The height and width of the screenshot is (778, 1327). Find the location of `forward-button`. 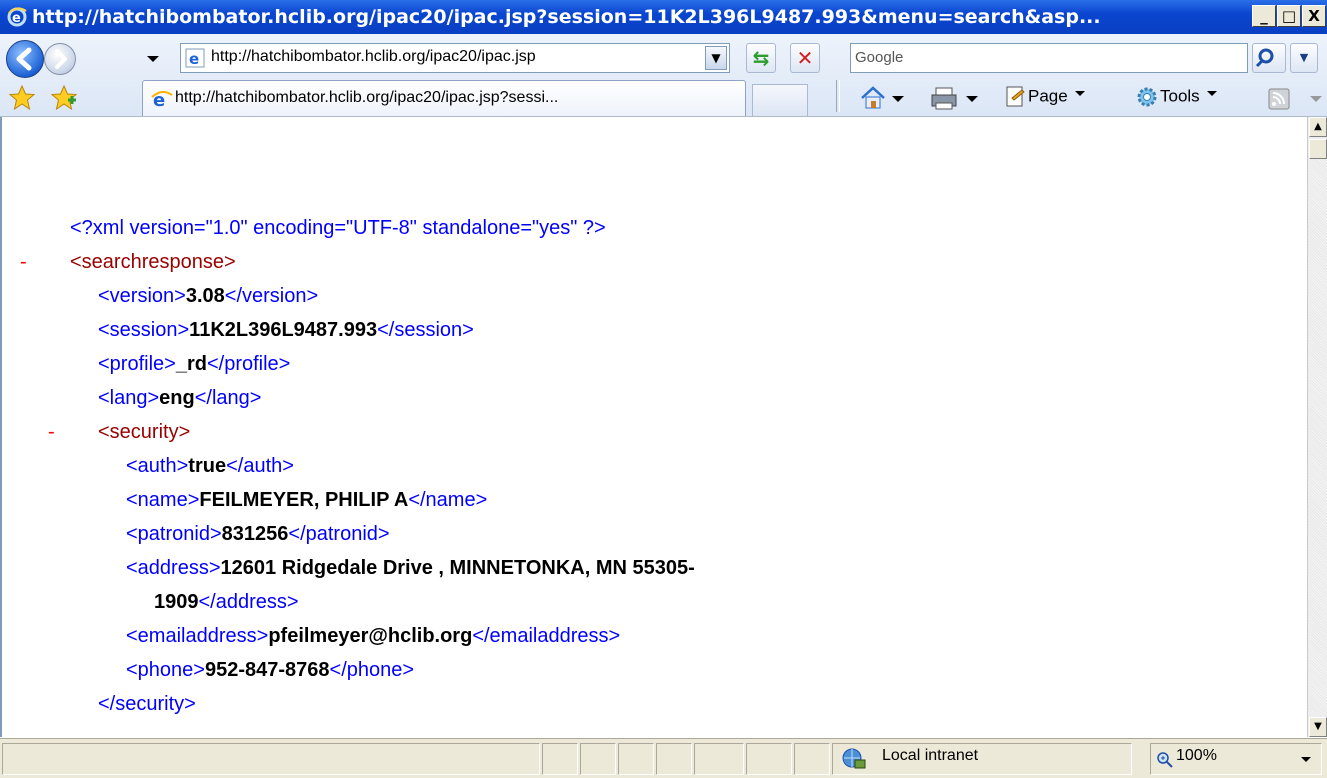

forward-button is located at coordinates (60, 59).